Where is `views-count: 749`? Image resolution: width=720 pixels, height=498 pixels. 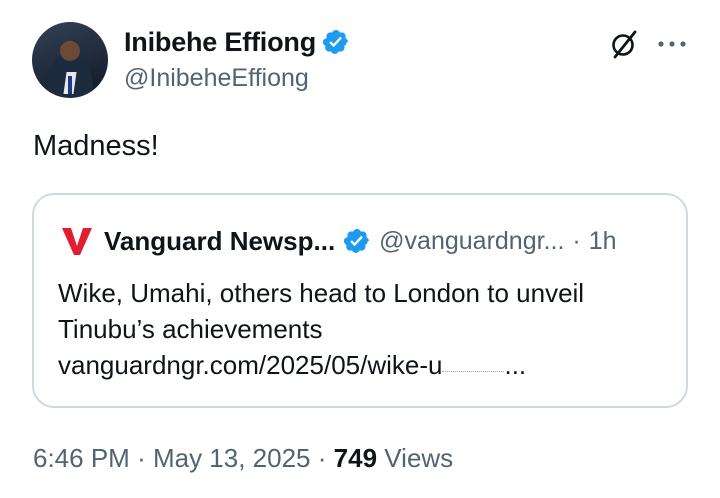
views-count: 749 is located at coordinates (355, 458).